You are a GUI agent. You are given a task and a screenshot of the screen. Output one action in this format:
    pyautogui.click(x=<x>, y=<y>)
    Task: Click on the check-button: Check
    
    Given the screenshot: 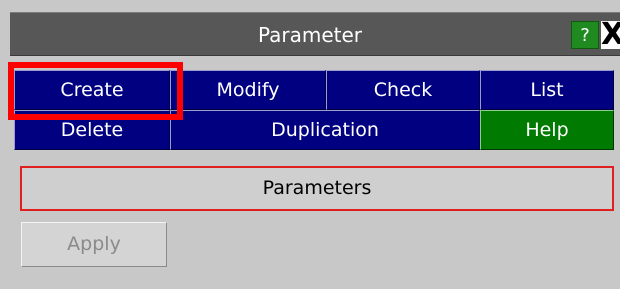 What is the action you would take?
    pyautogui.click(x=403, y=90)
    